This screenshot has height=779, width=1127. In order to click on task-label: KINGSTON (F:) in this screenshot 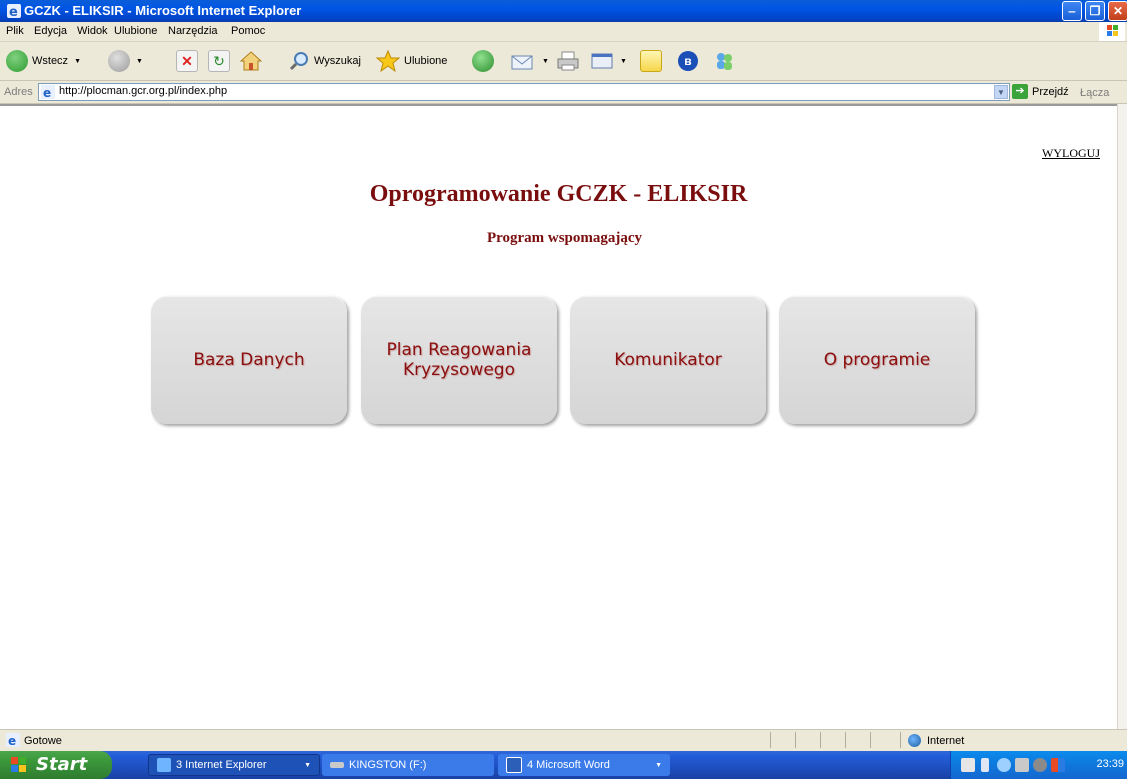, I will do `click(388, 765)`.